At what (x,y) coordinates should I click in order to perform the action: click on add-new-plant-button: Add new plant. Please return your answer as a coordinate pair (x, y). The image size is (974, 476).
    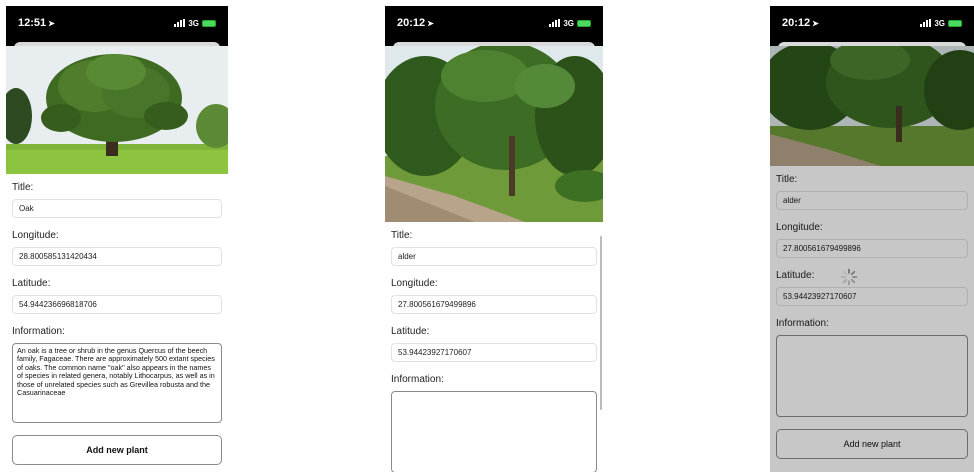
    Looking at the image, I should click on (117, 450).